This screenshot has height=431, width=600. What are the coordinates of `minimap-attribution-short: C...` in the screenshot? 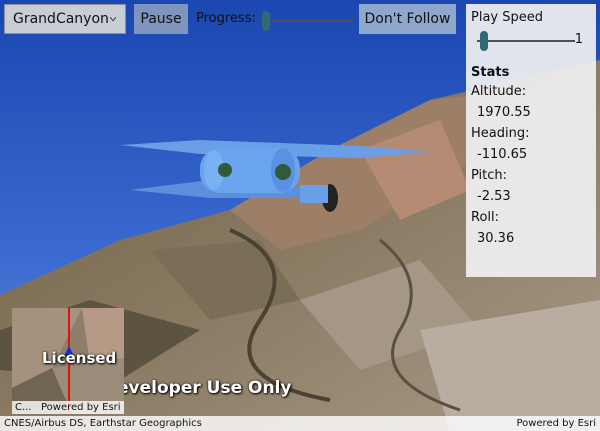 It's located at (24, 407).